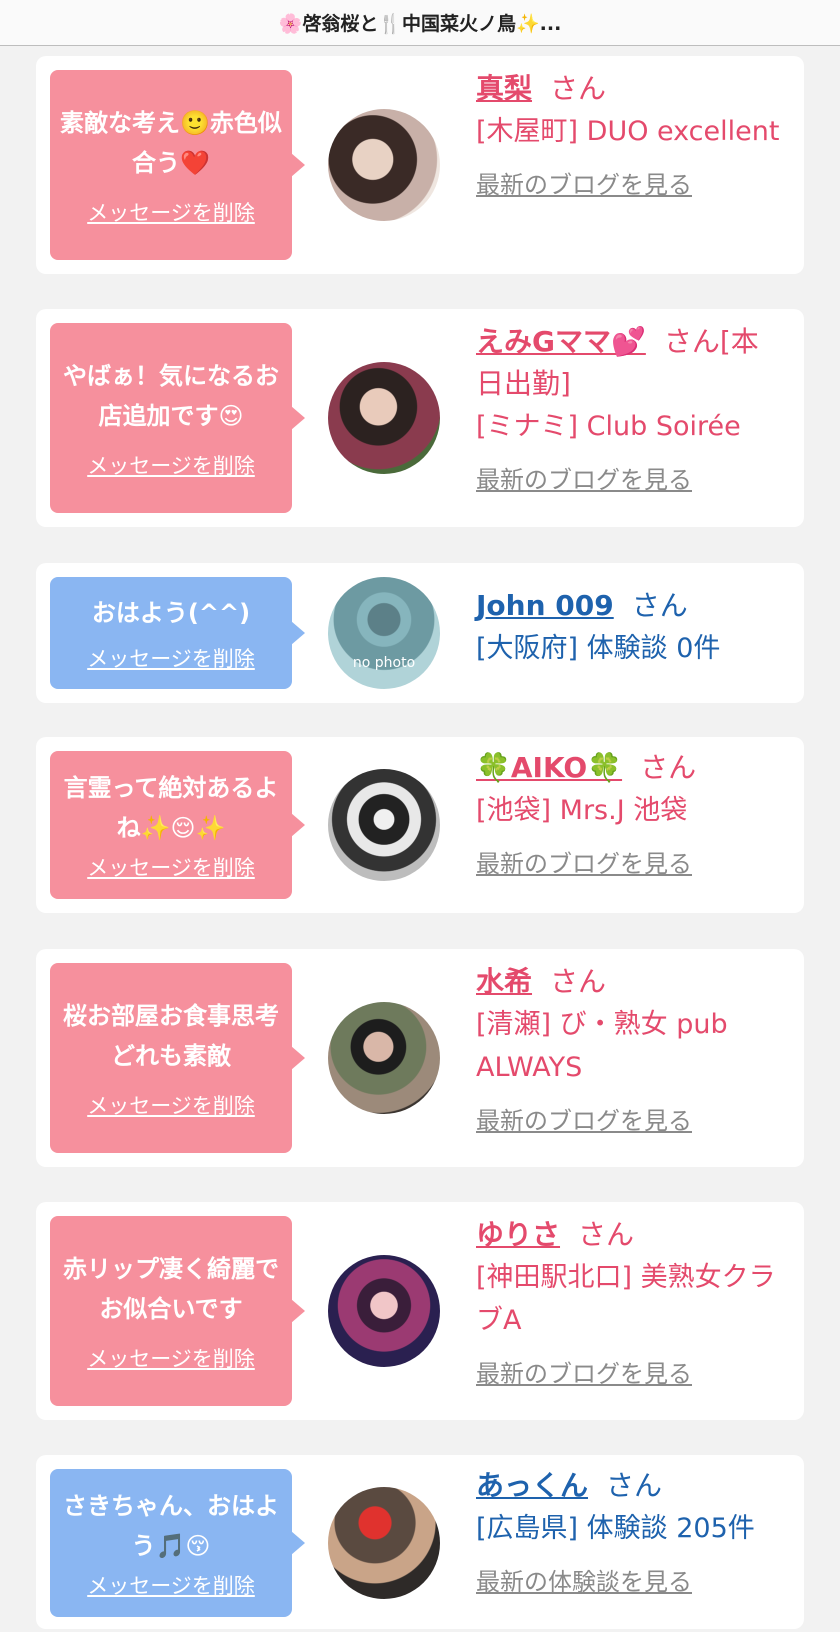  I want to click on sender-name-link: John 009, so click(545, 605).